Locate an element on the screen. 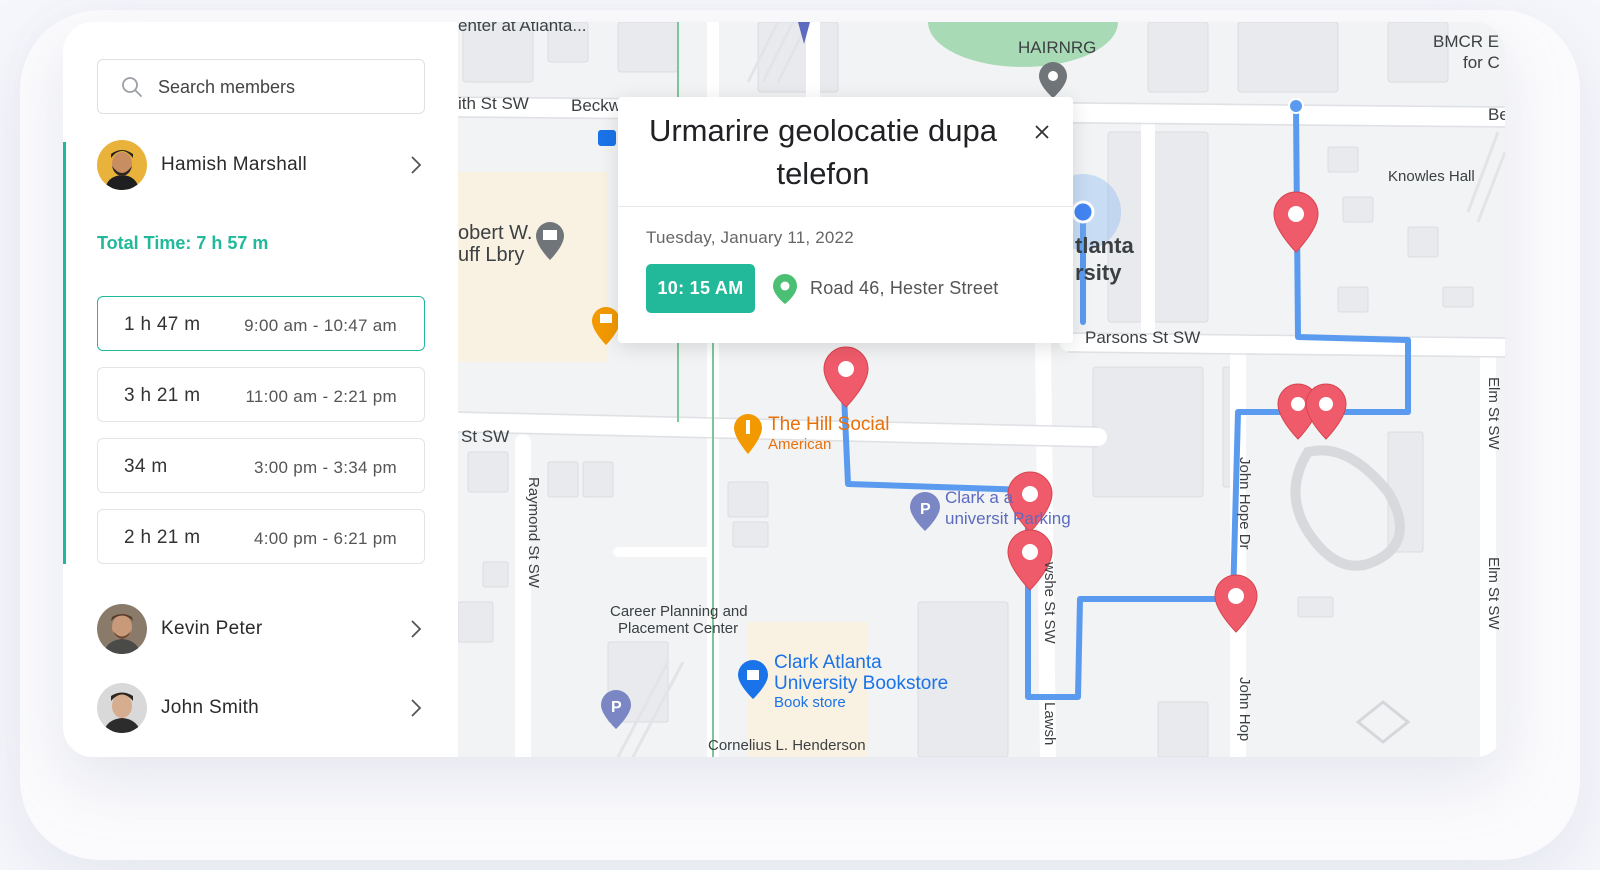 The width and height of the screenshot is (1600, 870). popup-date: Tuesday, January 11, 2022 is located at coordinates (750, 237).